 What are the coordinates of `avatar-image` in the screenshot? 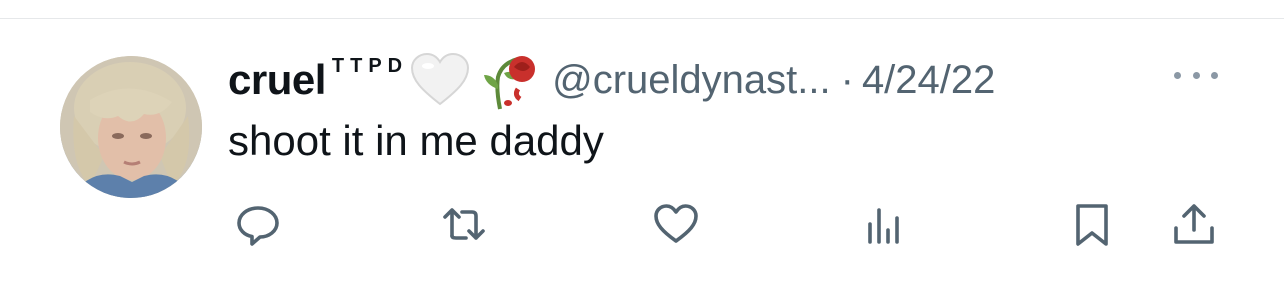 It's located at (131, 127).